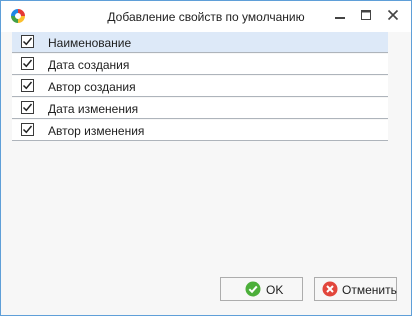 This screenshot has width=412, height=316. Describe the element at coordinates (93, 109) in the screenshot. I see `property-label: Дата изменения` at that location.